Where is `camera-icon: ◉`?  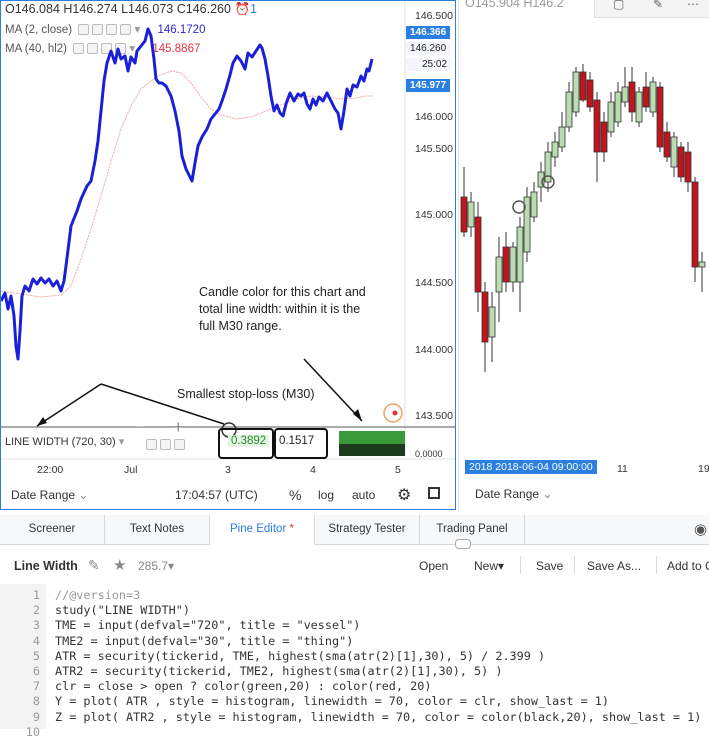 camera-icon: ◉ is located at coordinates (700, 529).